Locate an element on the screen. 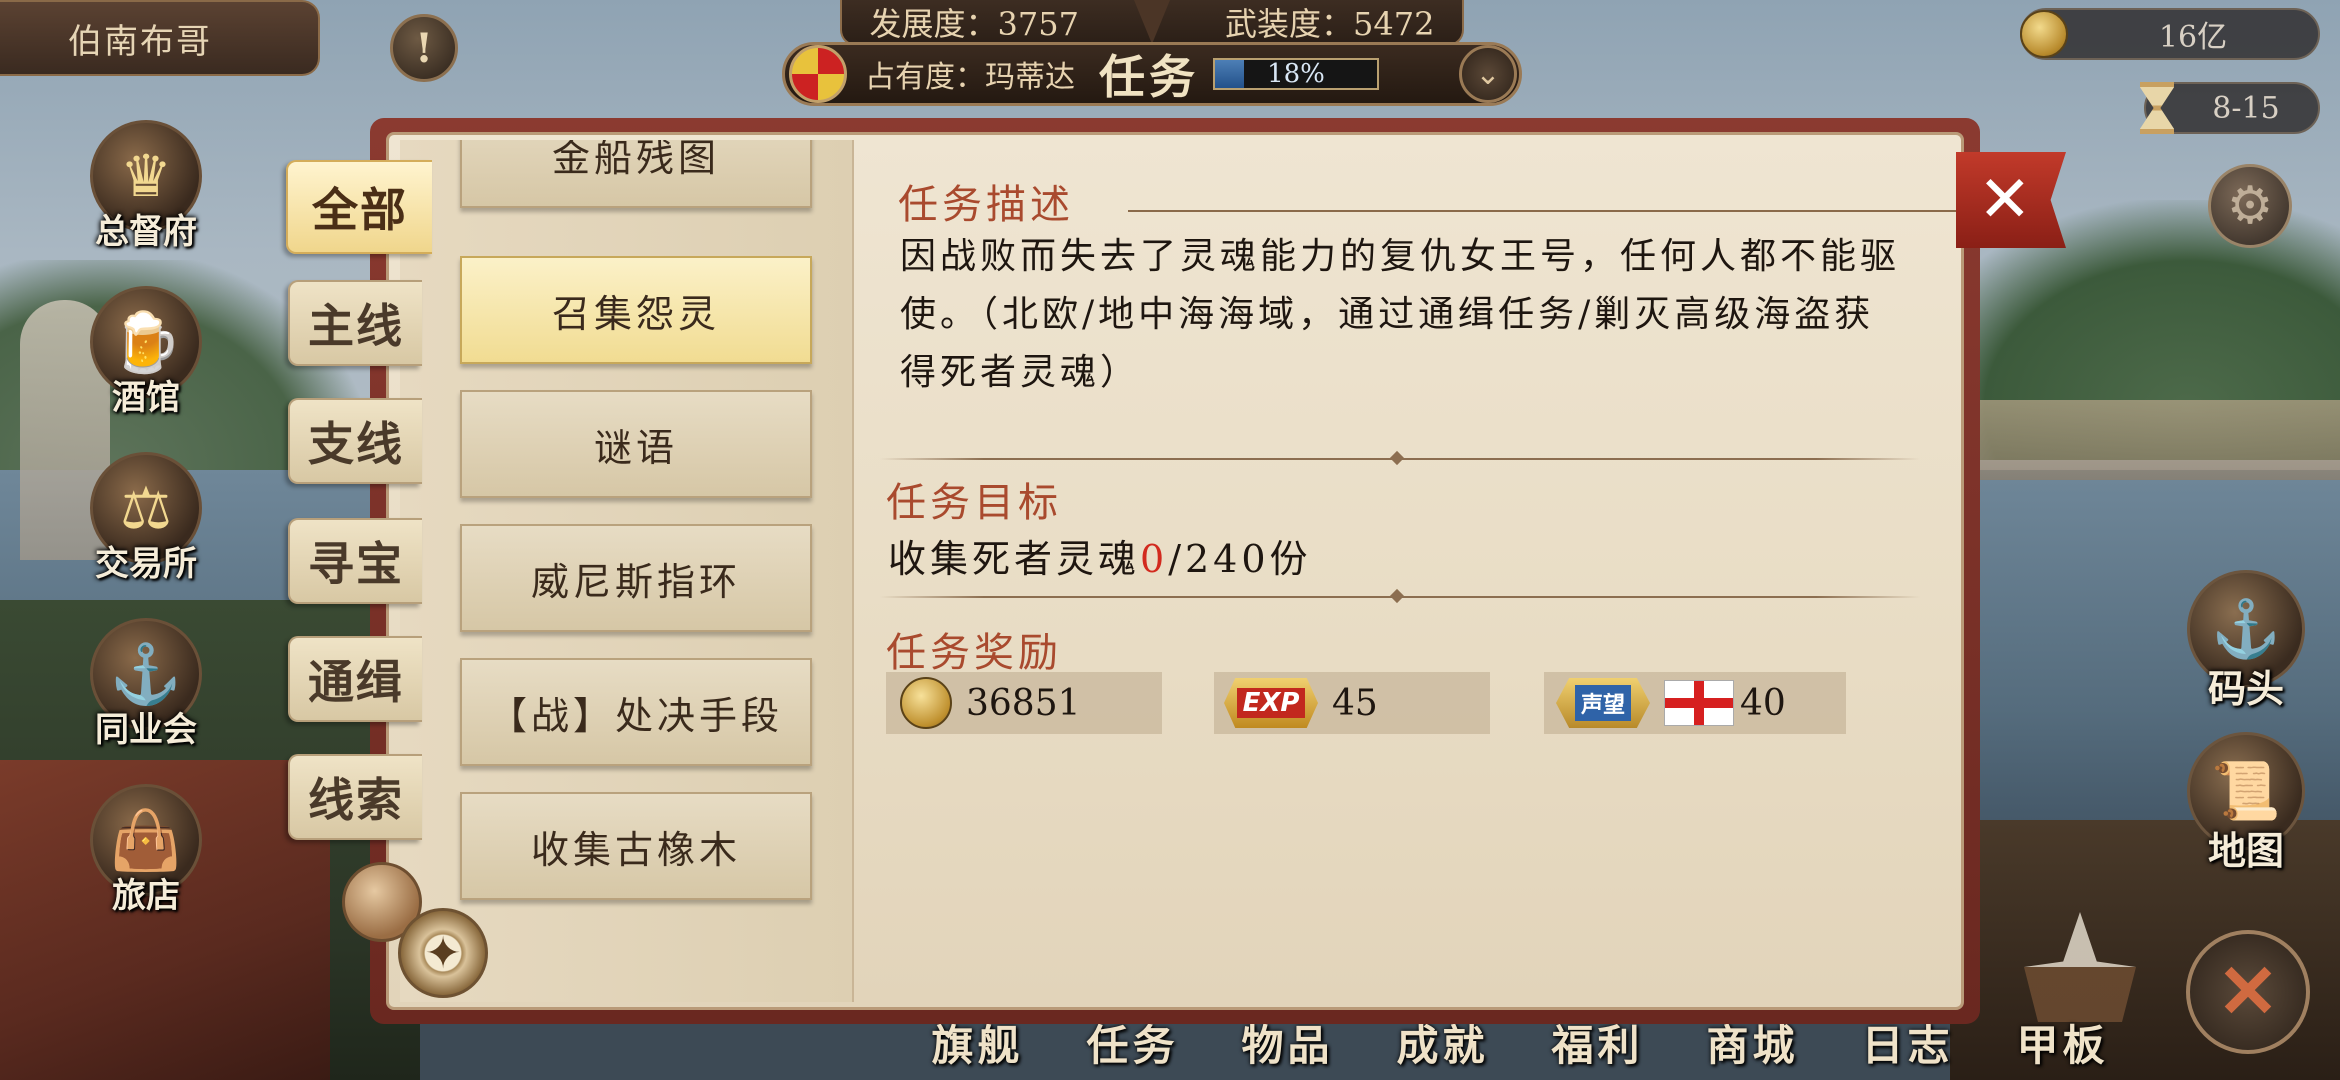 Image resolution: width=2340 pixels, height=1080 pixels. menu-label: 地图 is located at coordinates (2245, 850).